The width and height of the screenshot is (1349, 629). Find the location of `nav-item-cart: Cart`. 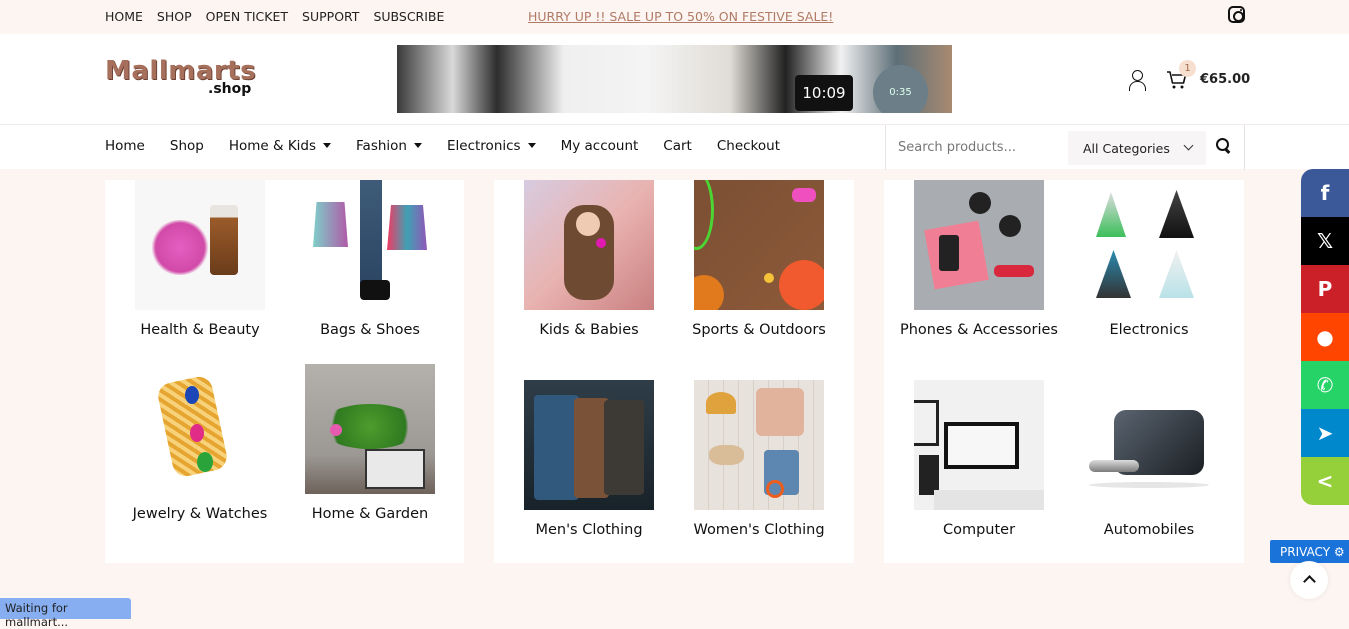

nav-item-cart: Cart is located at coordinates (677, 146).